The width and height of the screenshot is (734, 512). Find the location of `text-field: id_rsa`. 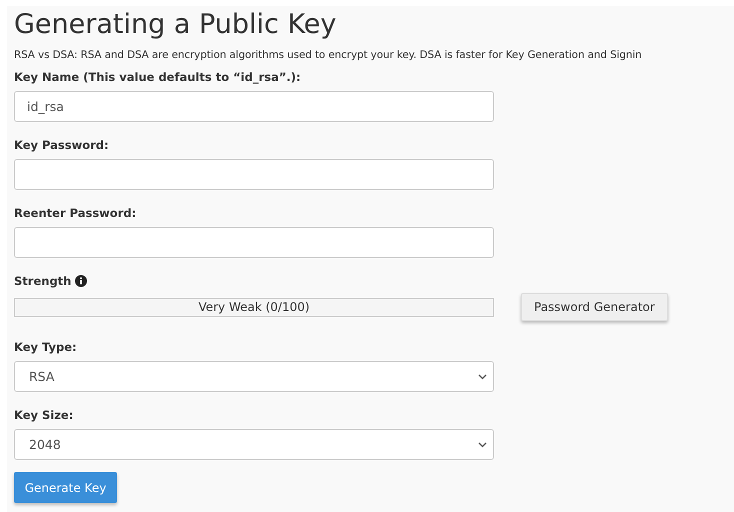

text-field: id_rsa is located at coordinates (254, 106).